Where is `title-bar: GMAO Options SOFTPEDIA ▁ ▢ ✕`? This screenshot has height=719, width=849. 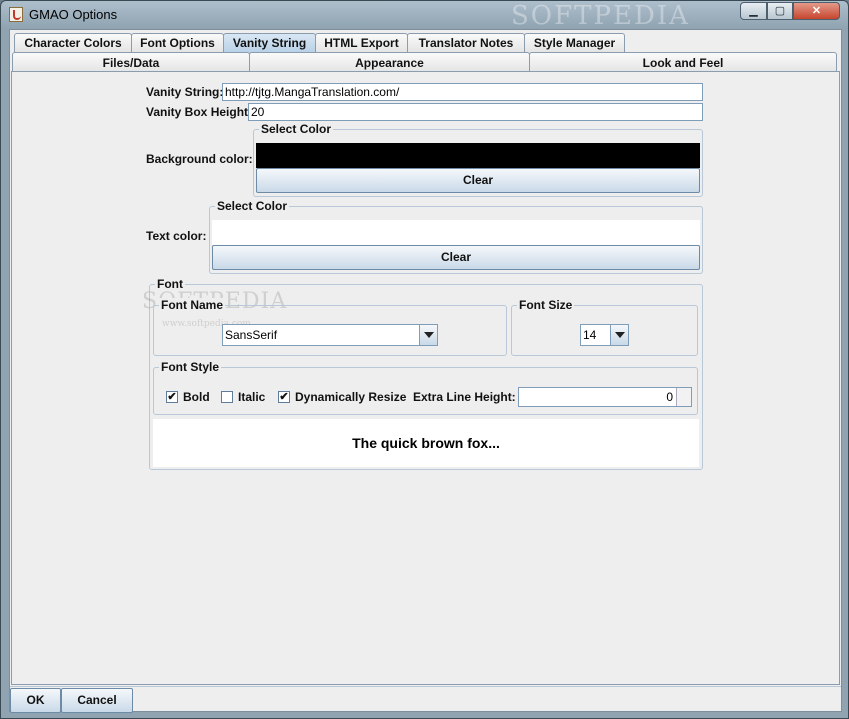 title-bar: GMAO Options SOFTPEDIA ▁ ▢ ✕ is located at coordinates (424, 16).